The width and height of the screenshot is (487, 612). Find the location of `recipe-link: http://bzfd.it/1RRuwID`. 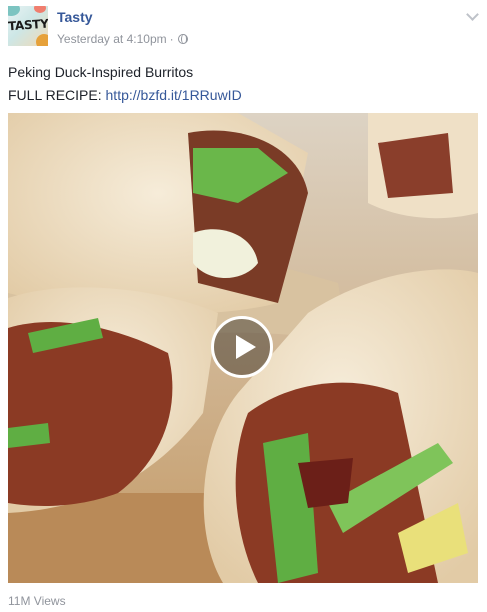

recipe-link: http://bzfd.it/1RRuwID is located at coordinates (174, 95).